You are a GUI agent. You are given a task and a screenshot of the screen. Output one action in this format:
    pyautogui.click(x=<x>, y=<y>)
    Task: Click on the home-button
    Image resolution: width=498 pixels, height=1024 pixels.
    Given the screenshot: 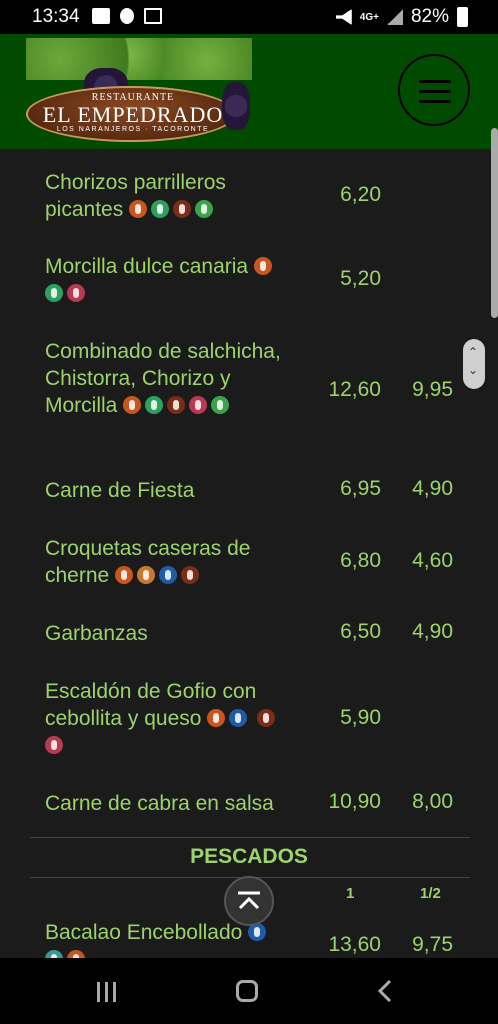 What is the action you would take?
    pyautogui.click(x=247, y=991)
    